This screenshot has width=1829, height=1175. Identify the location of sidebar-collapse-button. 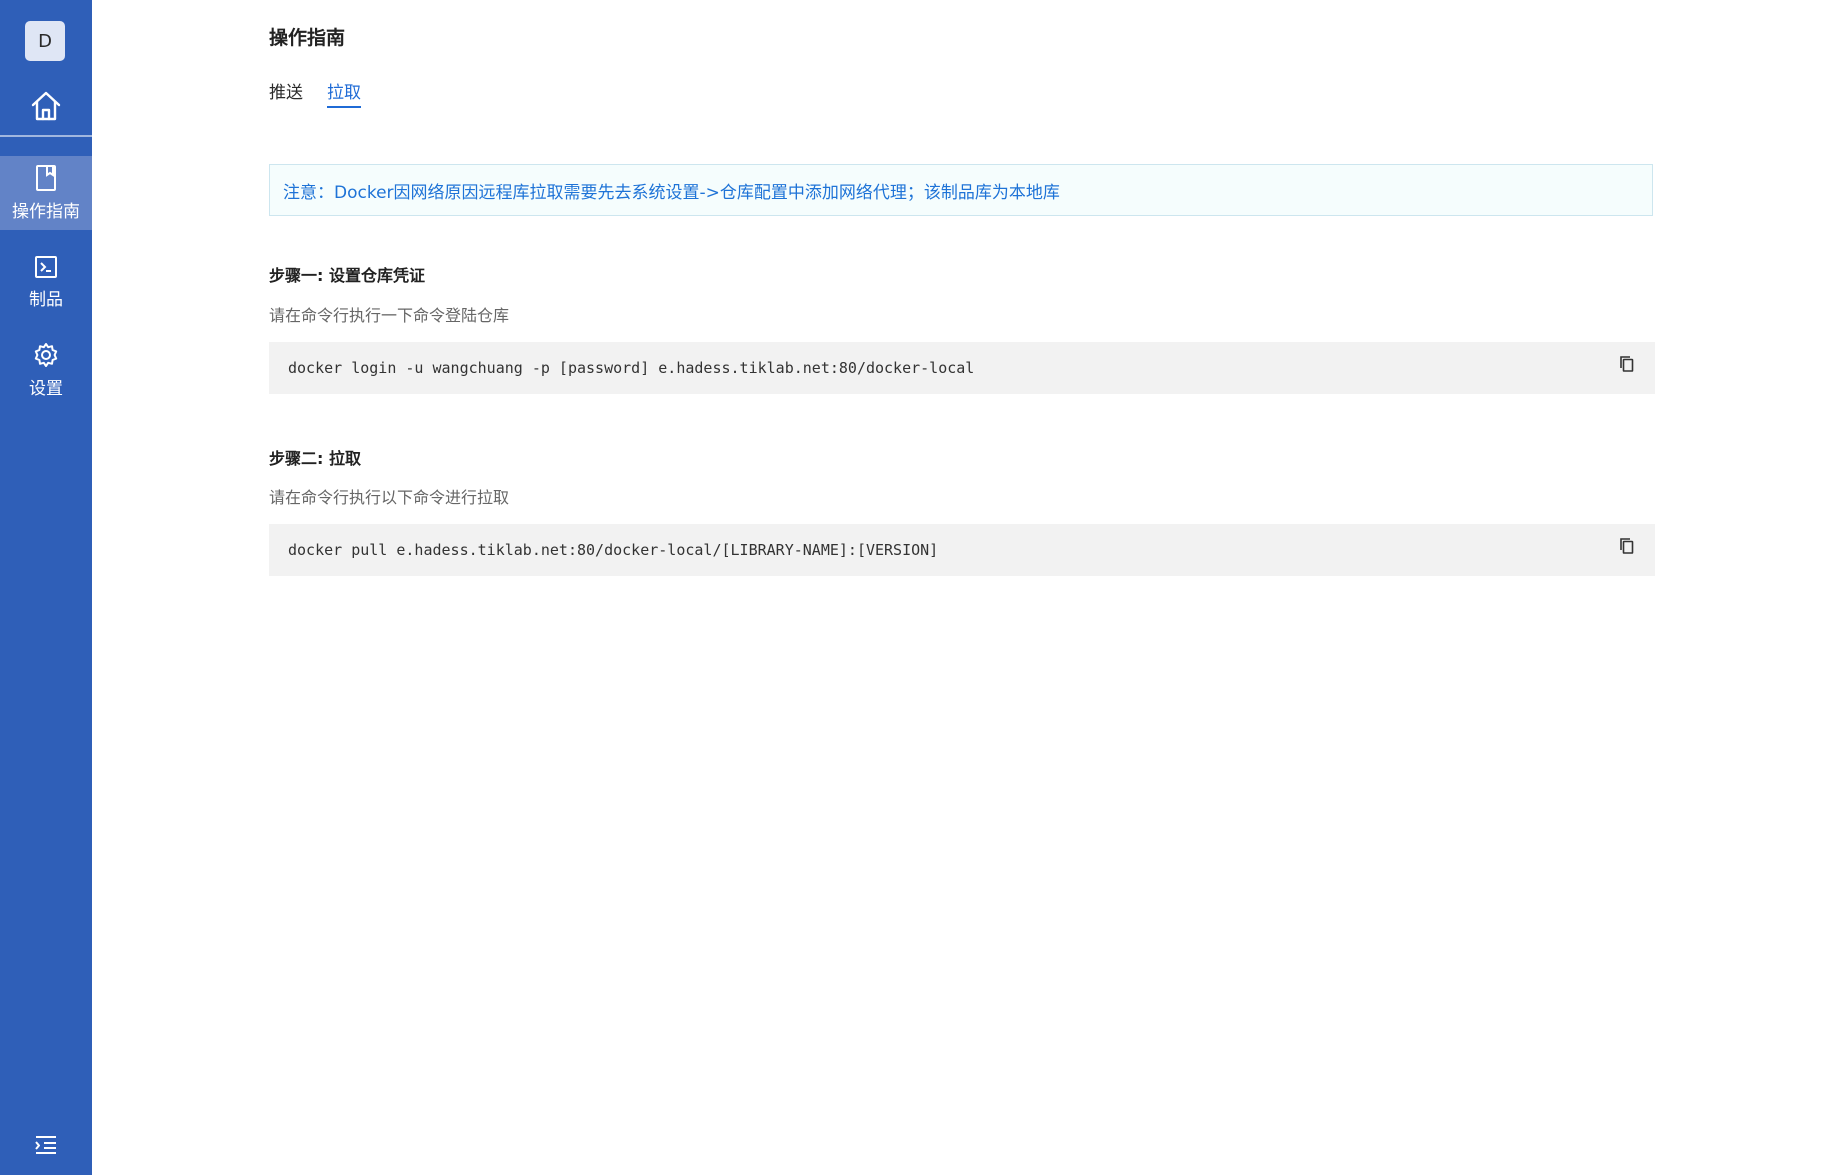
(46, 1147).